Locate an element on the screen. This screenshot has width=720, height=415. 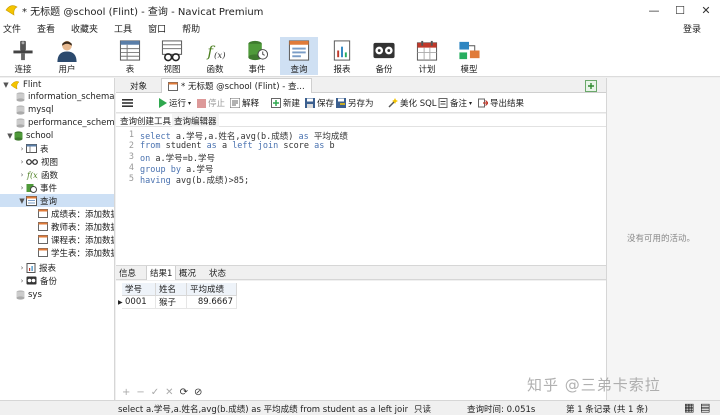
tree-school-functions: › f(x) 函数 is located at coordinates (38, 174).